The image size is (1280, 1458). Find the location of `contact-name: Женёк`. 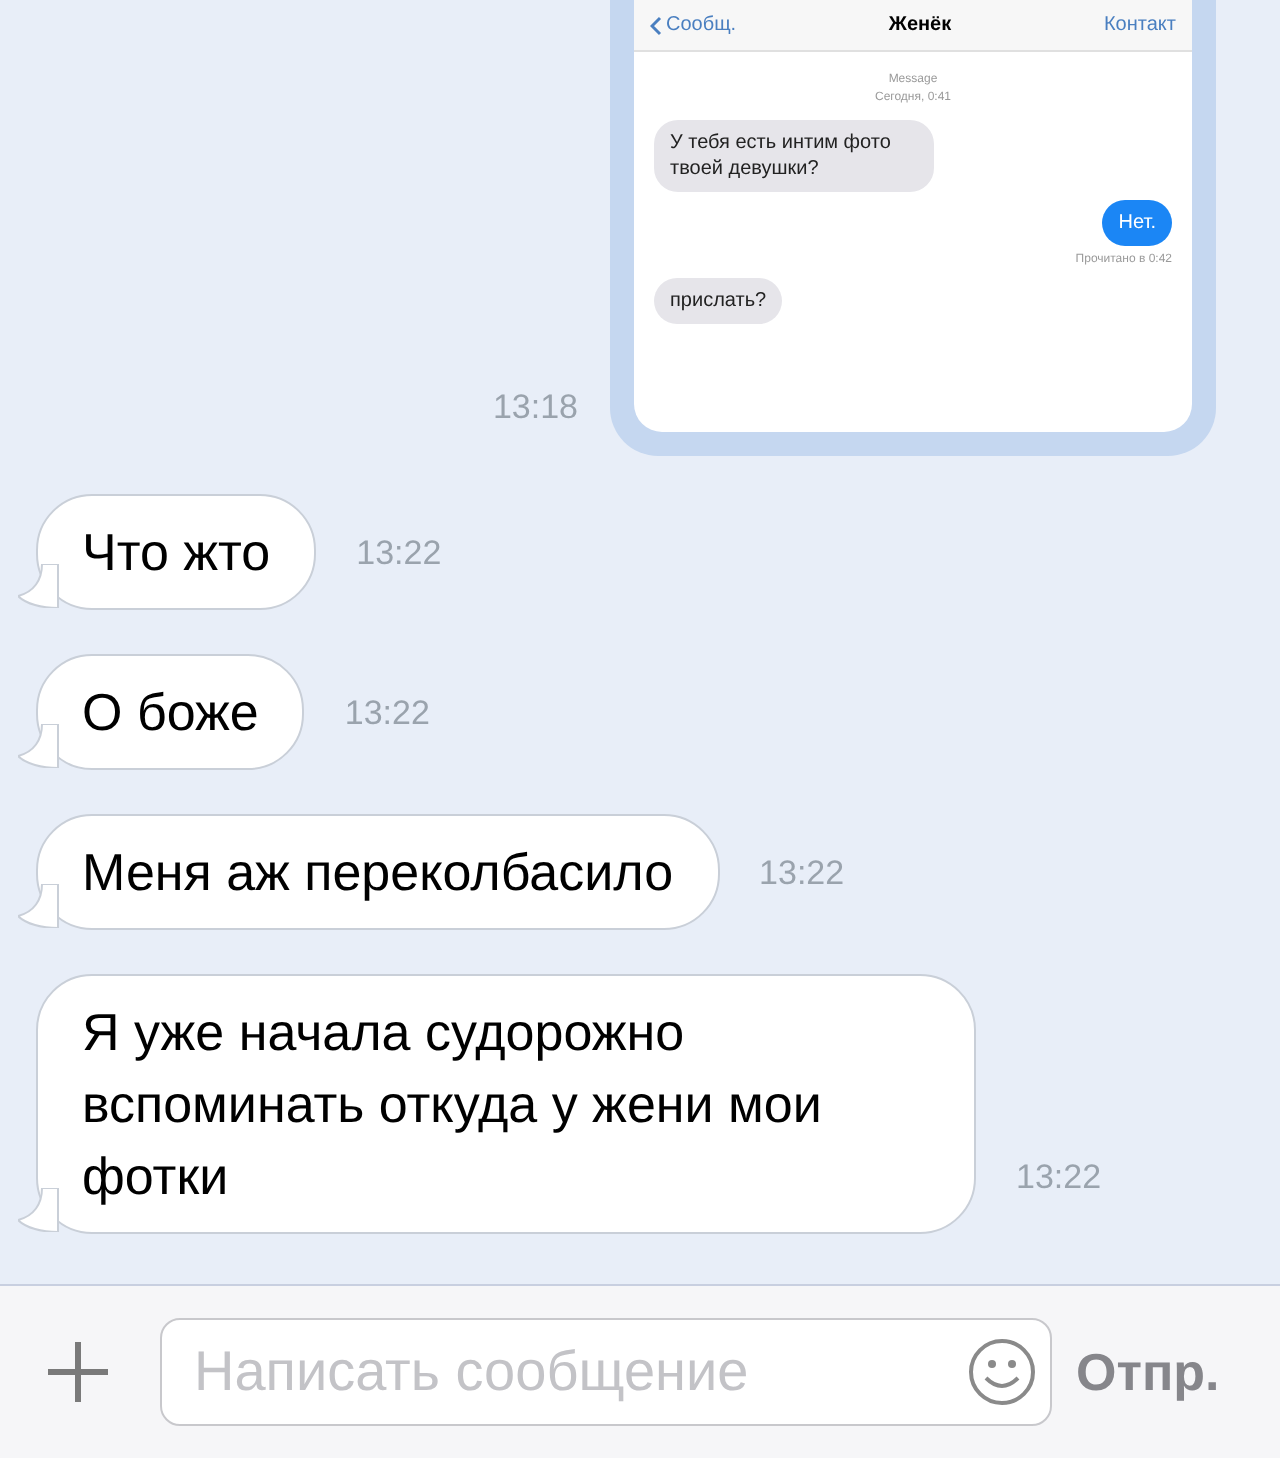

contact-name: Женёк is located at coordinates (920, 26).